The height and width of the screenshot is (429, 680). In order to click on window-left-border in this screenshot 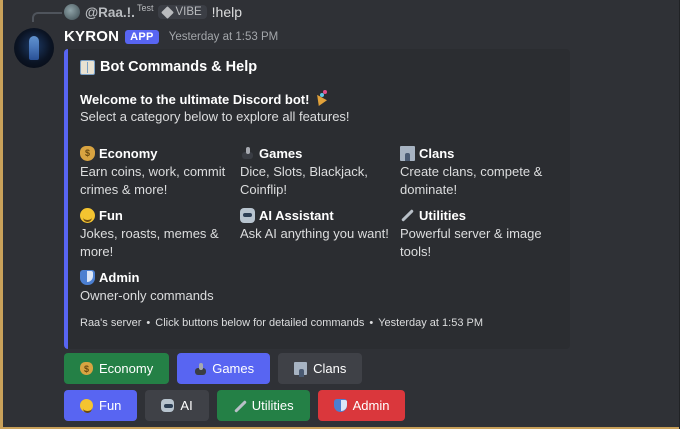, I will do `click(1, 214)`.